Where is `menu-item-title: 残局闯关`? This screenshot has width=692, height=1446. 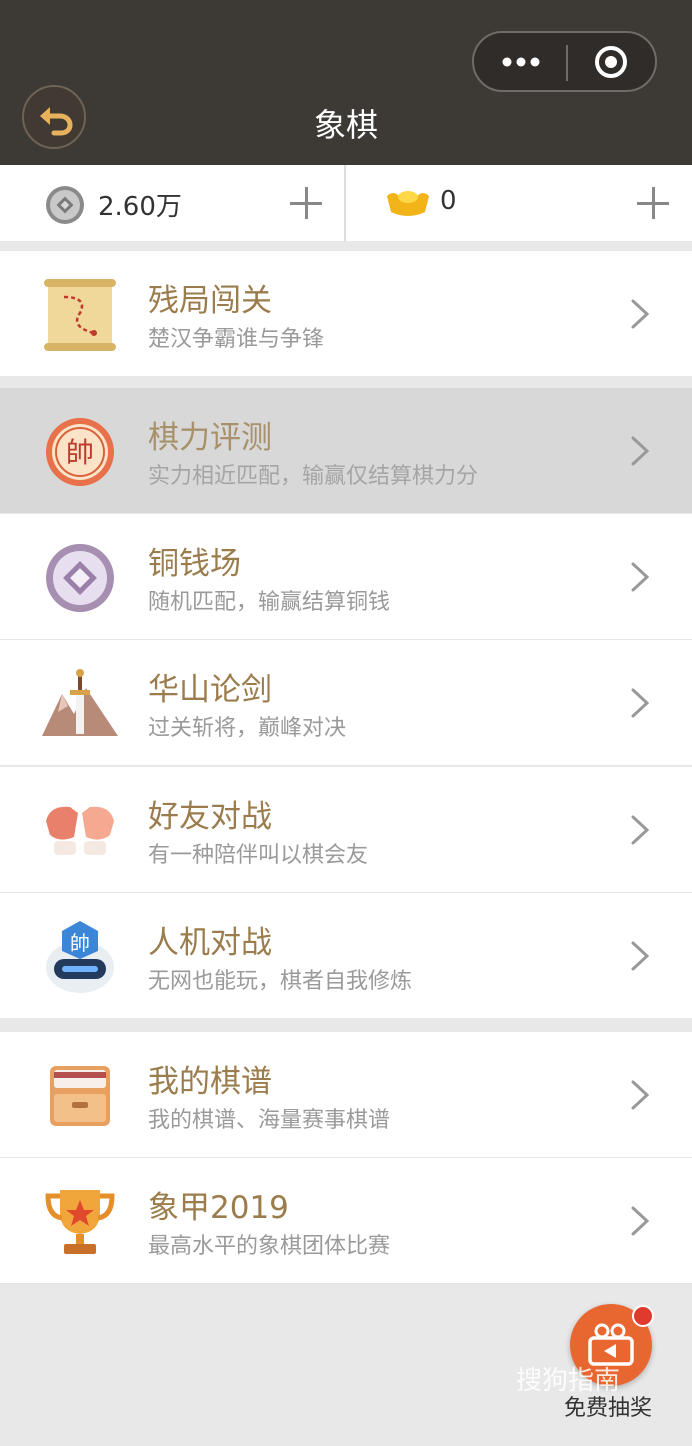
menu-item-title: 残局闯关 is located at coordinates (210, 301).